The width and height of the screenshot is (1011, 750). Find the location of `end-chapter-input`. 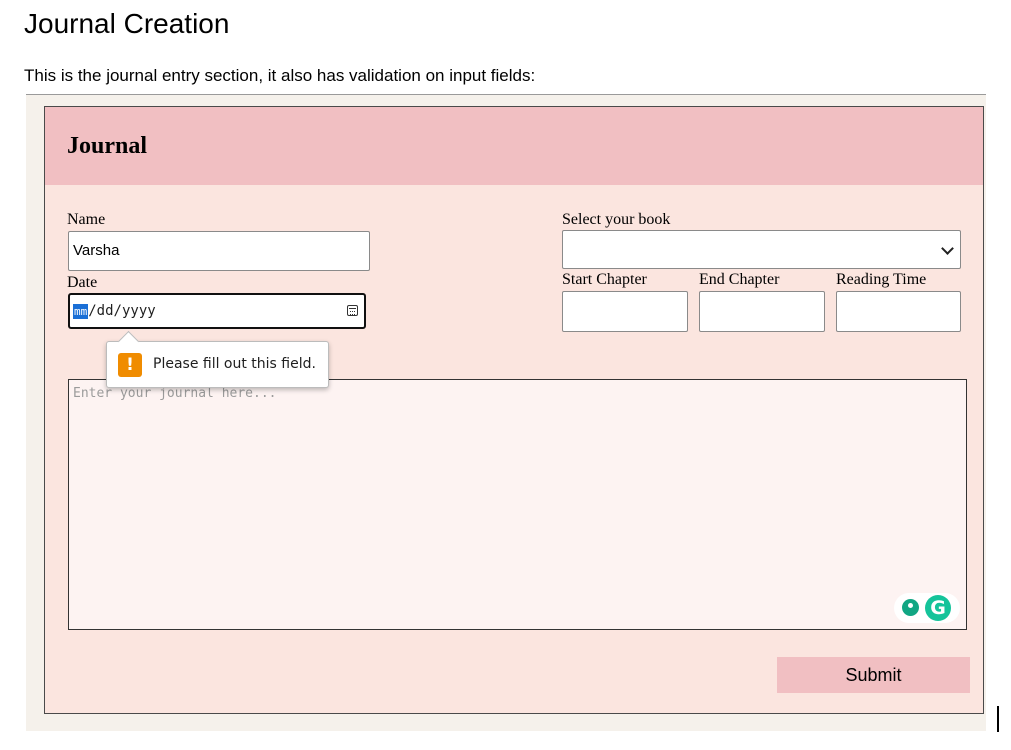

end-chapter-input is located at coordinates (762, 311).